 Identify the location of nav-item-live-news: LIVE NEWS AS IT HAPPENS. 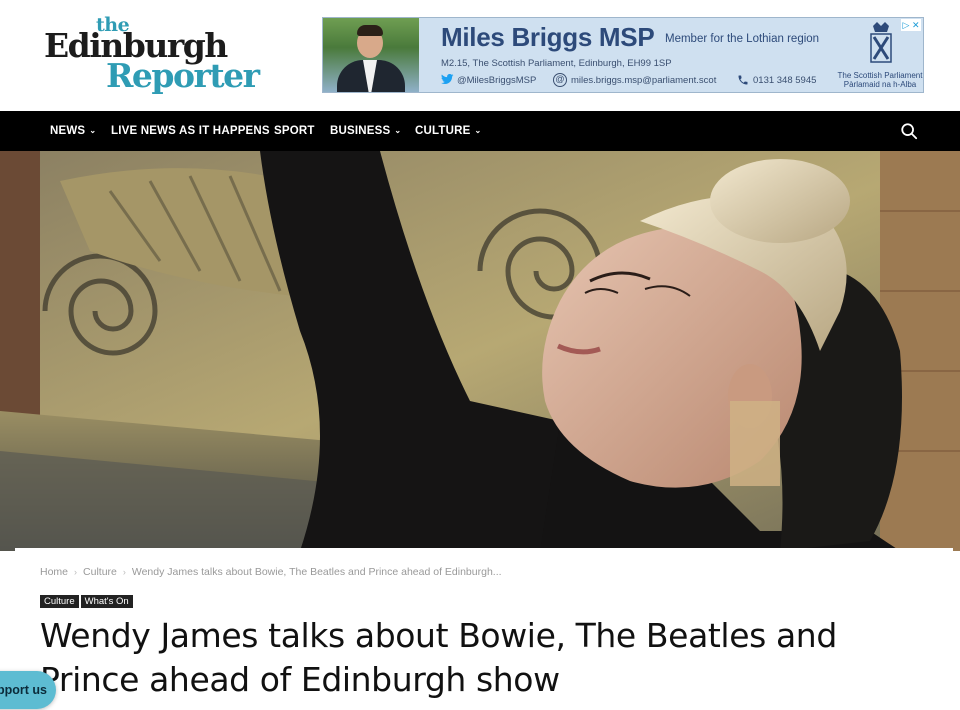
(190, 131).